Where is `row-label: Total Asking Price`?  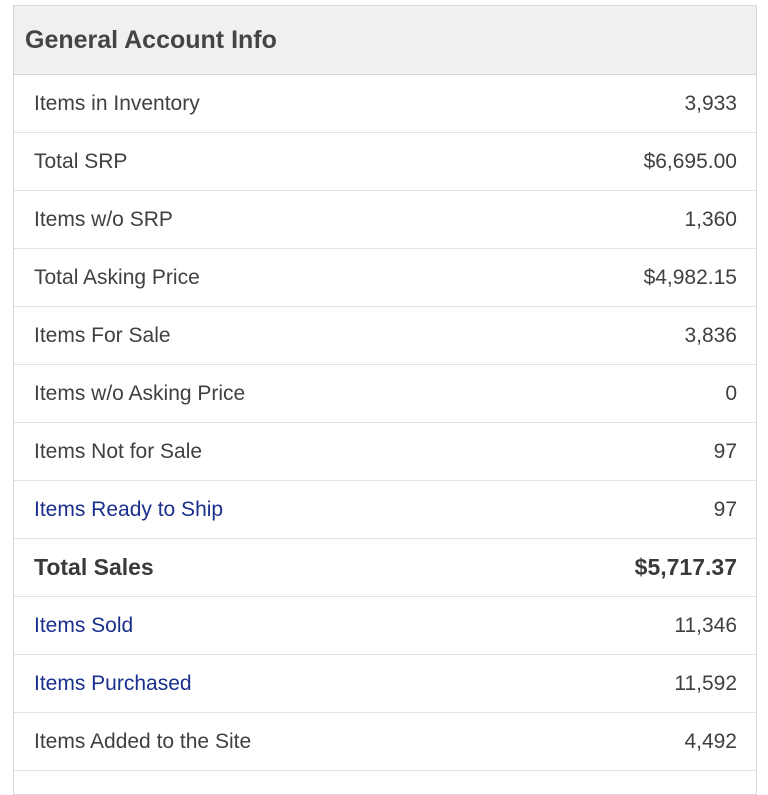 row-label: Total Asking Price is located at coordinates (117, 277).